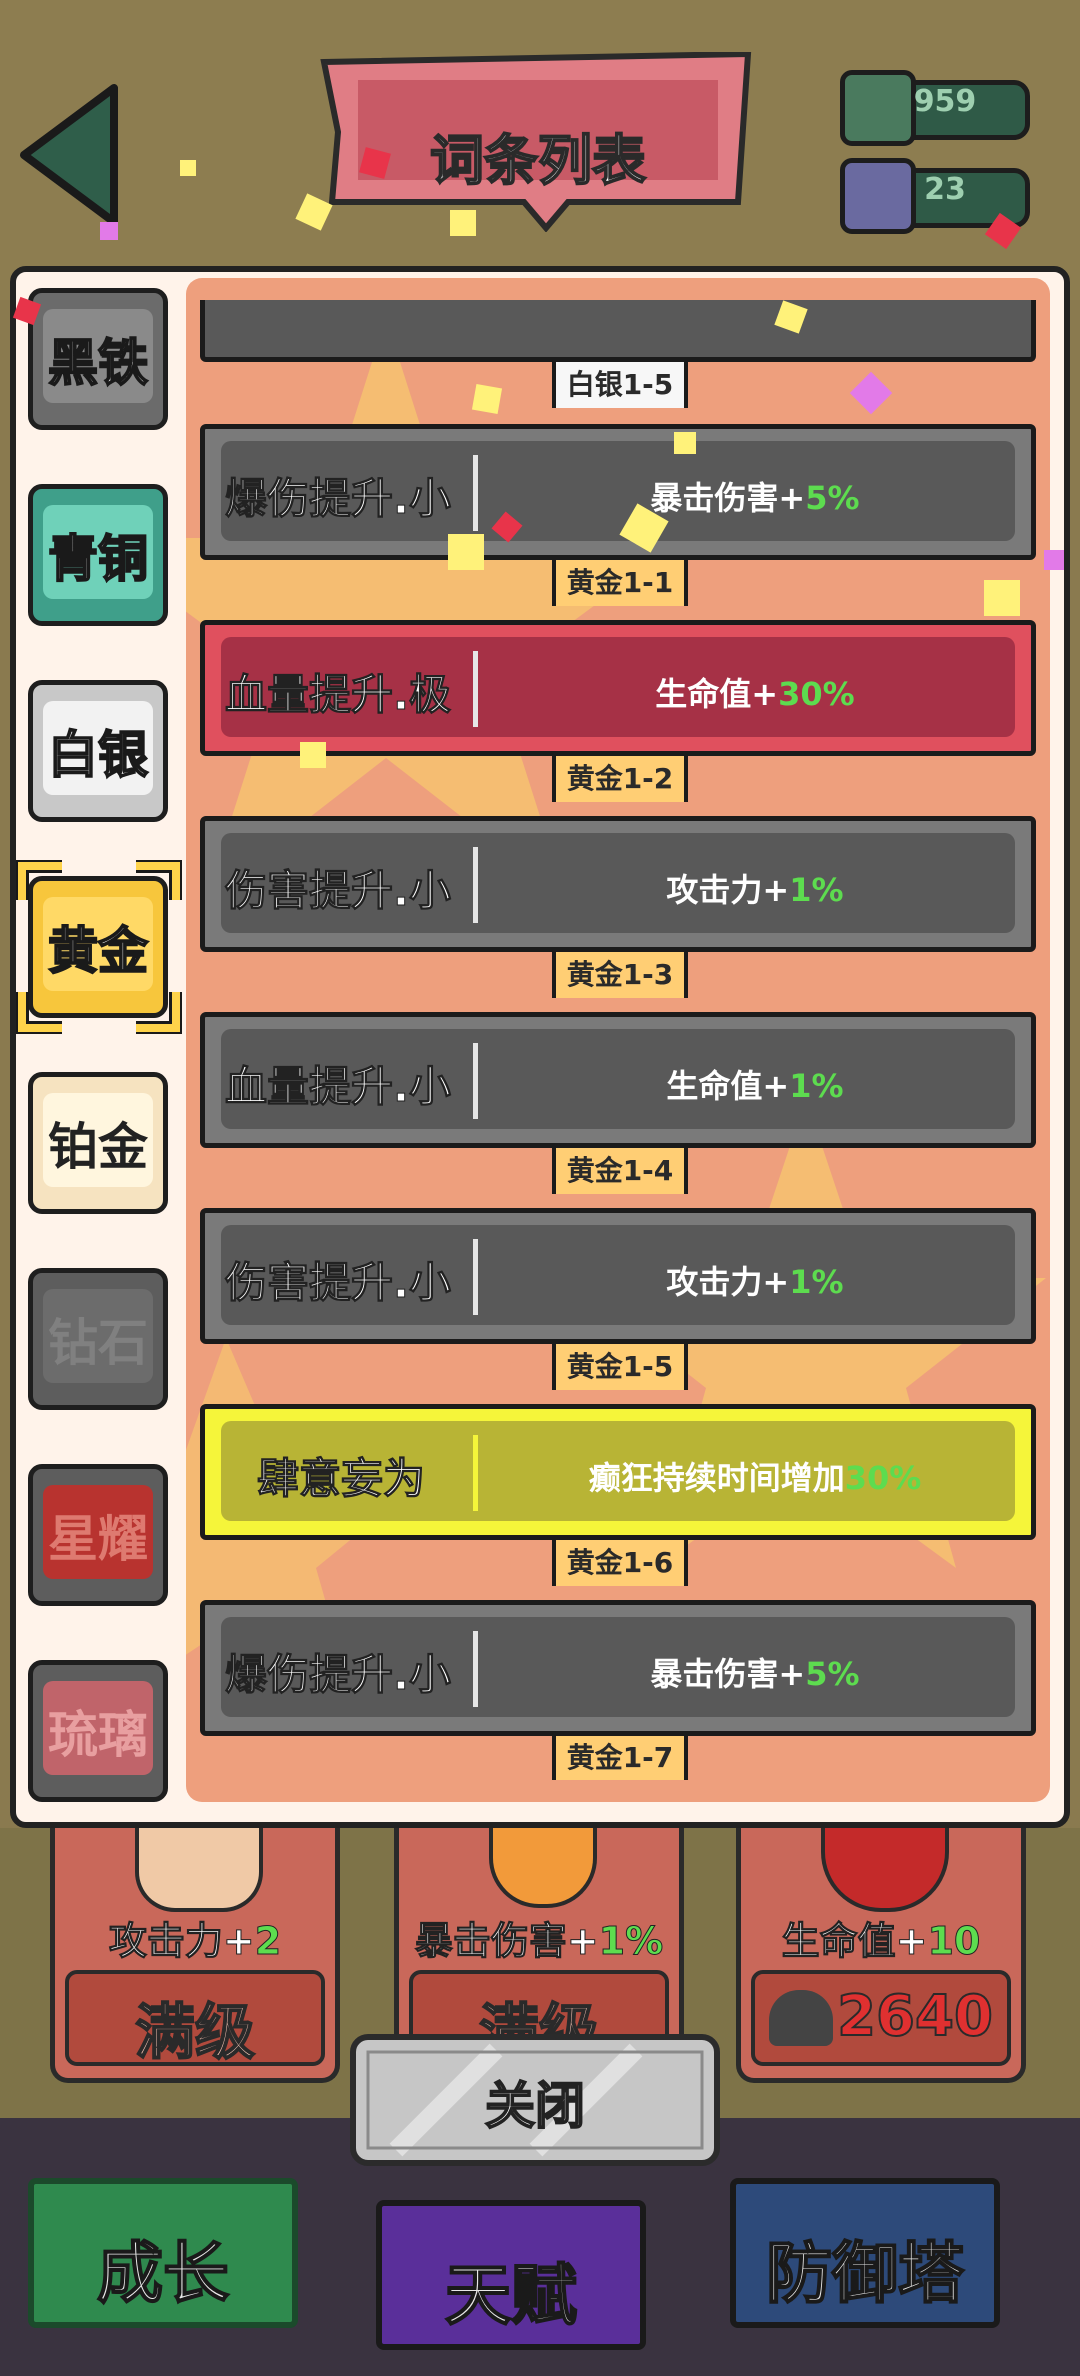 The height and width of the screenshot is (2376, 1080). Describe the element at coordinates (865, 2253) in the screenshot. I see `nav-tower: 防御塔` at that location.